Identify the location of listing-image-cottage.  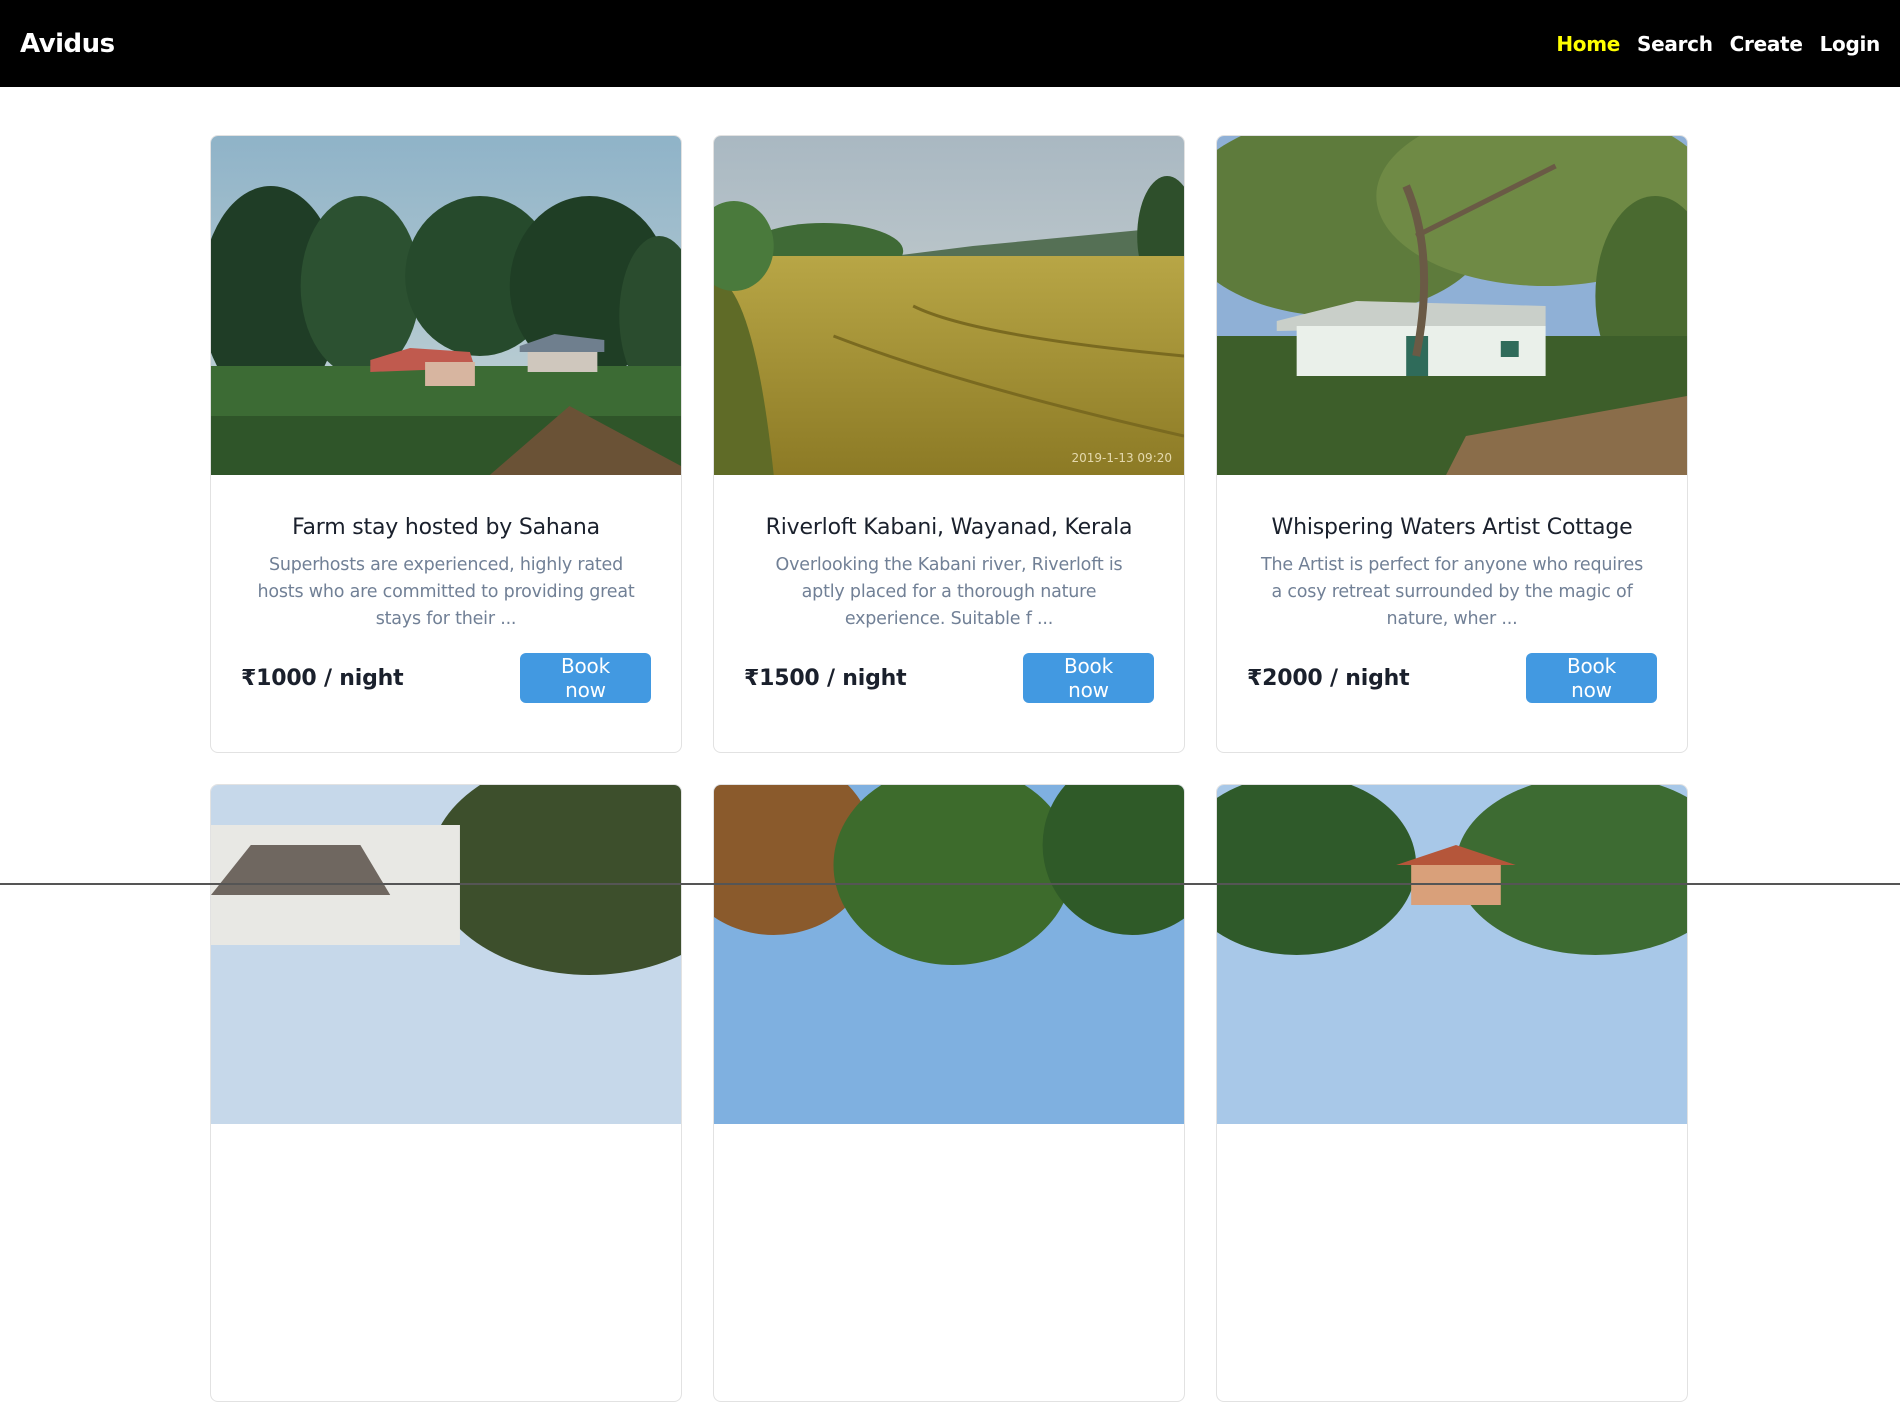
(1452, 305).